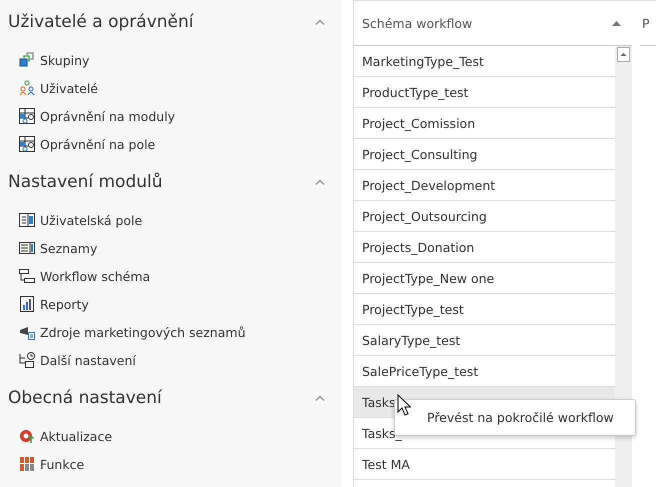  Describe the element at coordinates (27, 220) in the screenshot. I see `form-list-icon` at that location.